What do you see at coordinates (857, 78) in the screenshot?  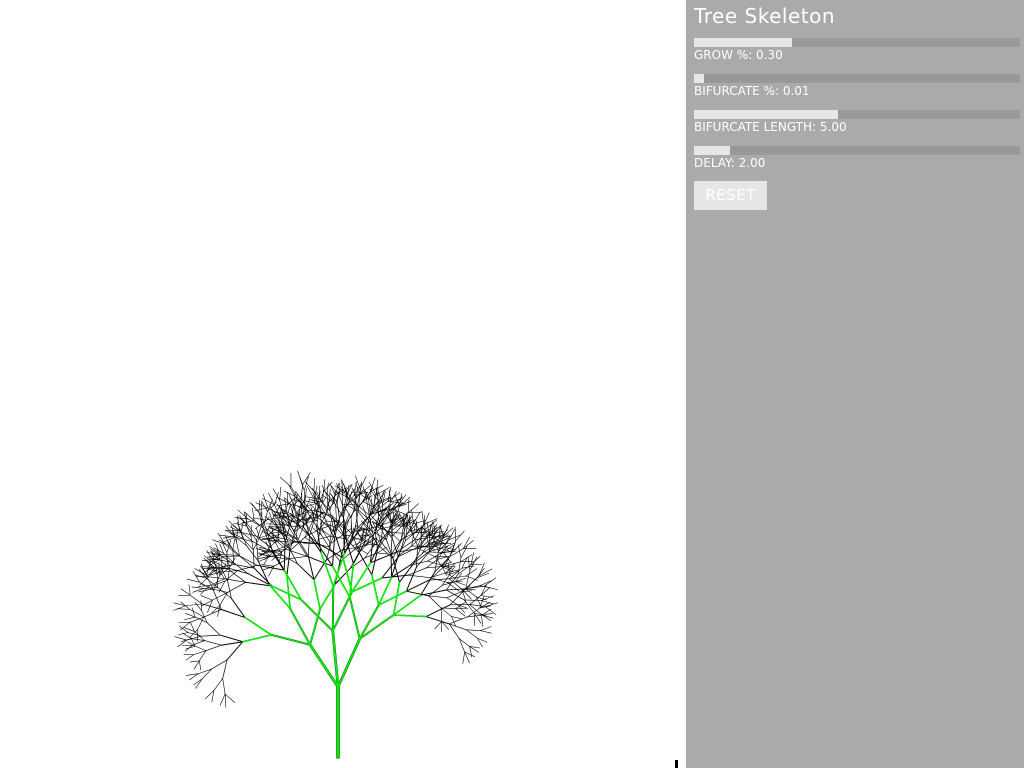 I see `bifurcate-slider` at bounding box center [857, 78].